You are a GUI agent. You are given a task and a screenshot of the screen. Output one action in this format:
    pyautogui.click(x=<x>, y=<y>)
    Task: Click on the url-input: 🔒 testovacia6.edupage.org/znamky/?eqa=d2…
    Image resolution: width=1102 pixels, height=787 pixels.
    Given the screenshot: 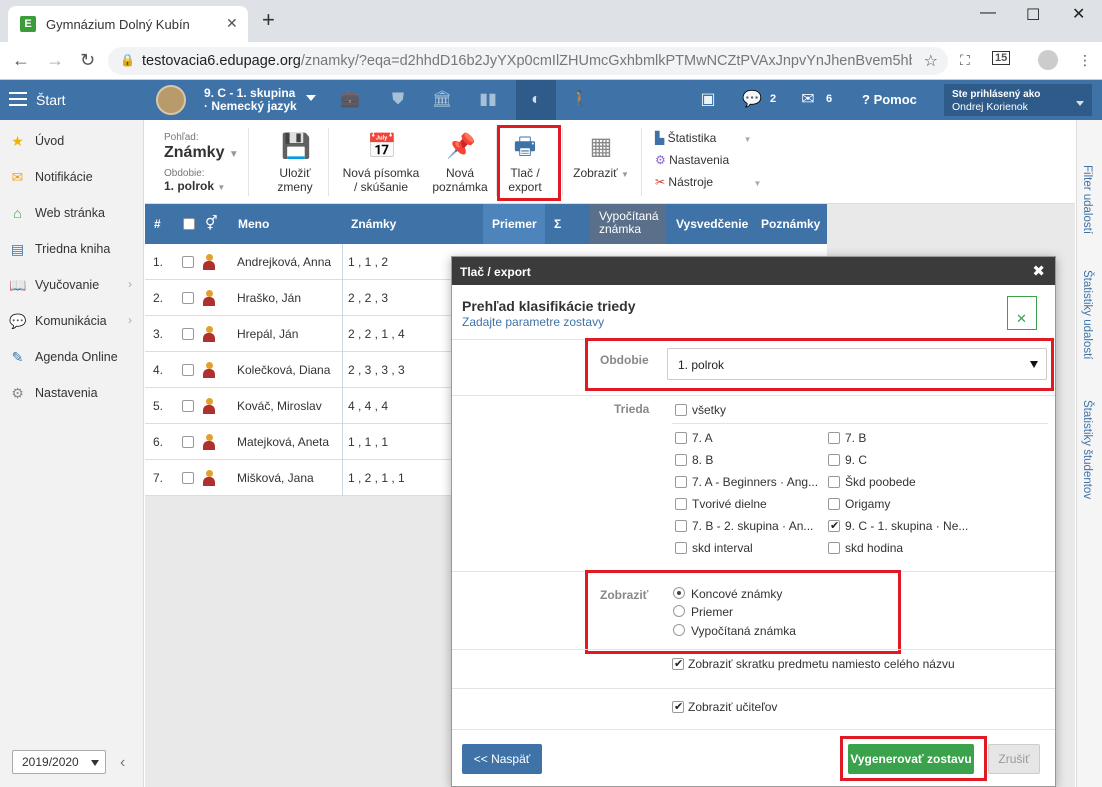 What is the action you would take?
    pyautogui.click(x=528, y=61)
    